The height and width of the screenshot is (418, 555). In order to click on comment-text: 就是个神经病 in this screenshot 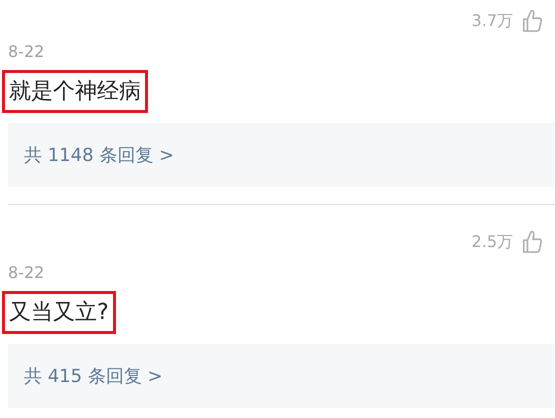, I will do `click(75, 91)`.